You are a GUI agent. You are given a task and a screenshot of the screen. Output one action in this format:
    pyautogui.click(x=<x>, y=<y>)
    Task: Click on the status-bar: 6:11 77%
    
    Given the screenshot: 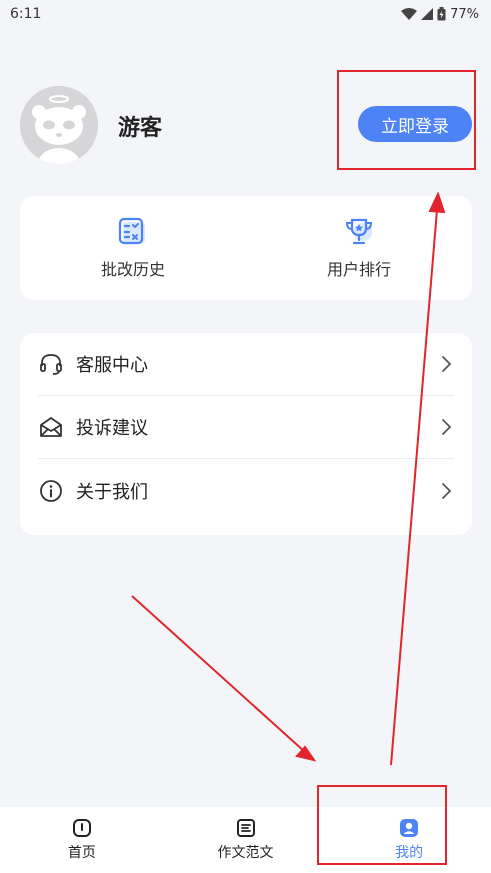 What is the action you would take?
    pyautogui.click(x=245, y=14)
    